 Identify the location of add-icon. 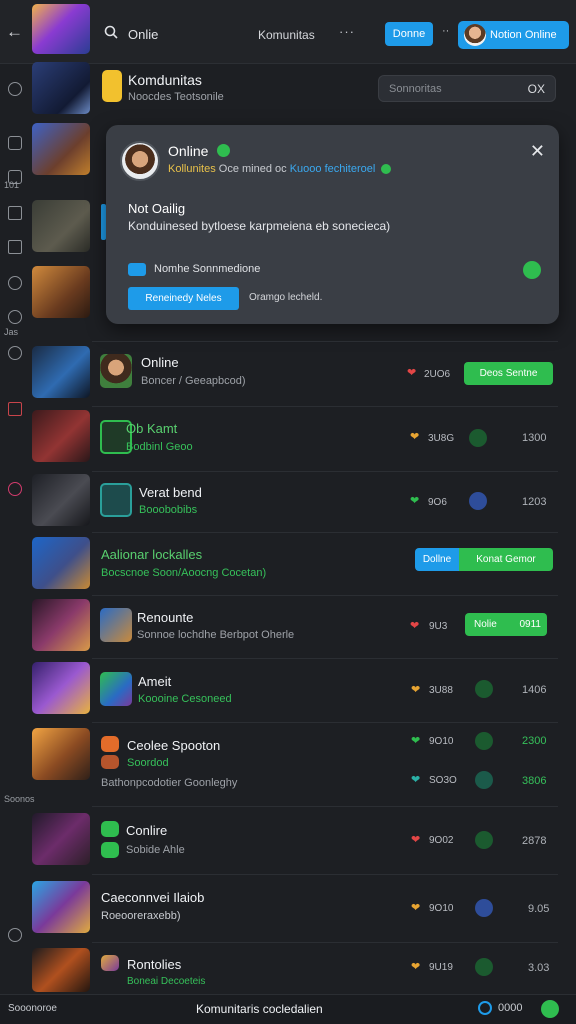
(550, 1009).